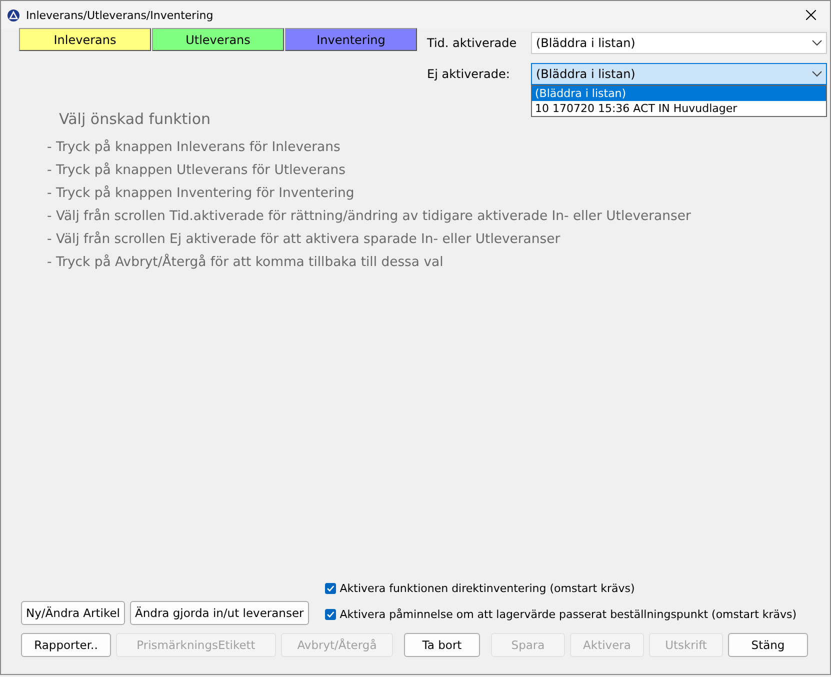 The height and width of the screenshot is (677, 831). What do you see at coordinates (218, 39) in the screenshot?
I see `mode-button: Utleverans` at bounding box center [218, 39].